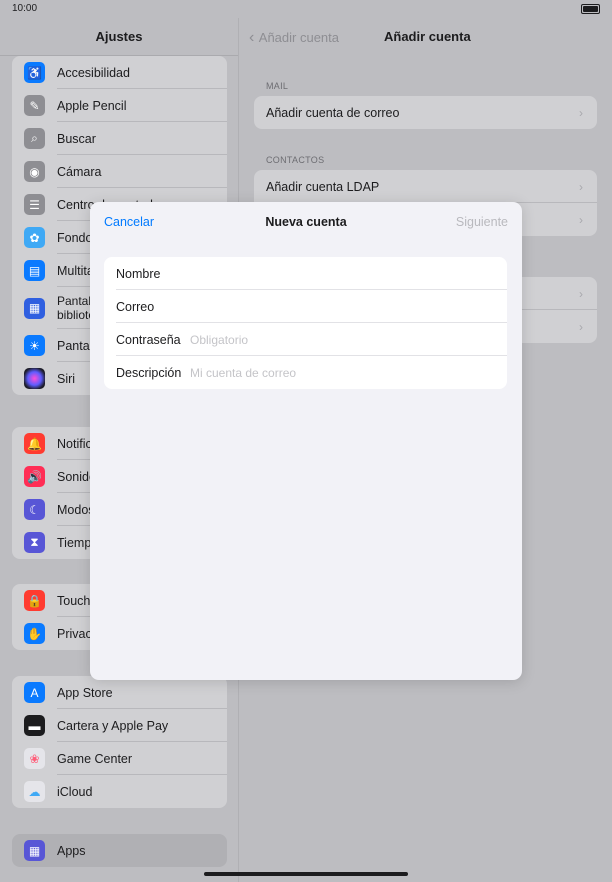 The image size is (612, 882). Describe the element at coordinates (119, 692) in the screenshot. I see `sidebar-item-app-store: A App Store` at that location.